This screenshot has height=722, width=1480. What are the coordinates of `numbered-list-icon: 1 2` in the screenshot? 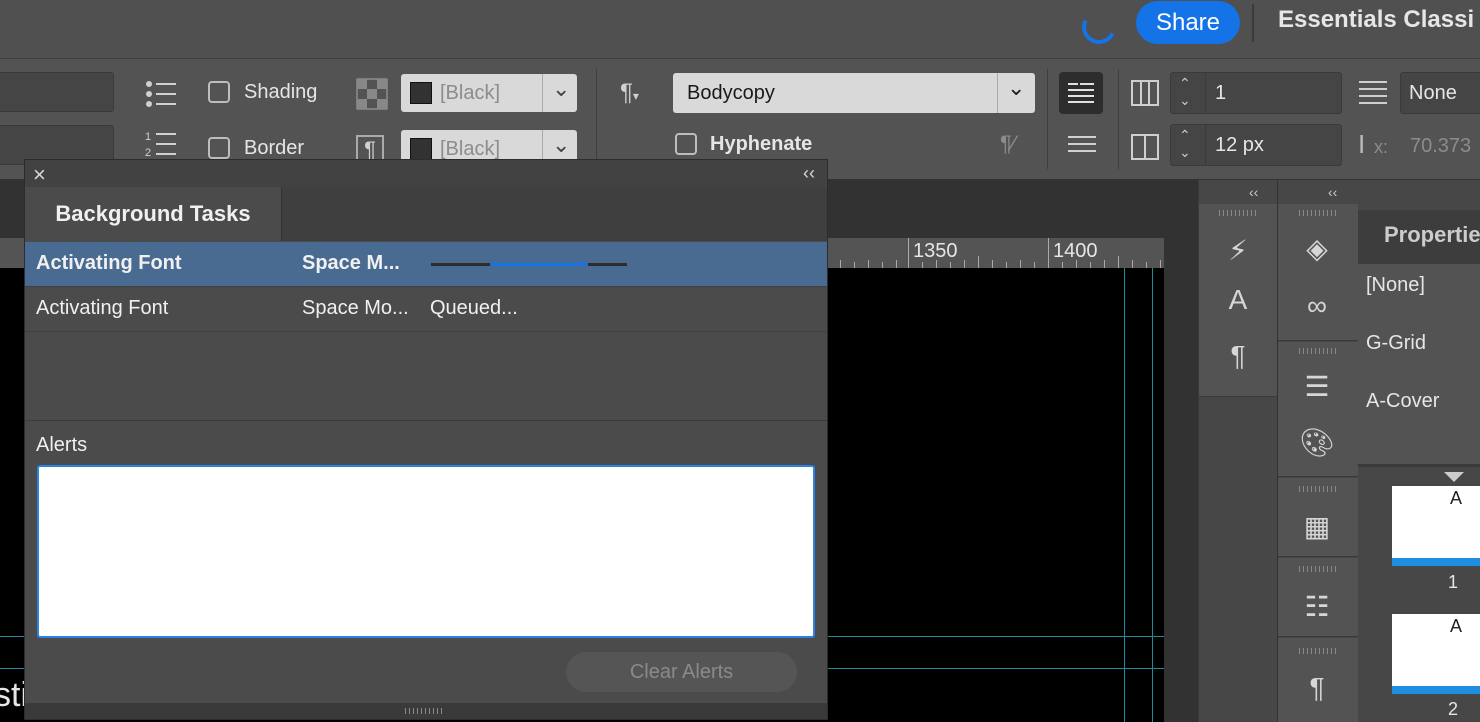 It's located at (161, 145).